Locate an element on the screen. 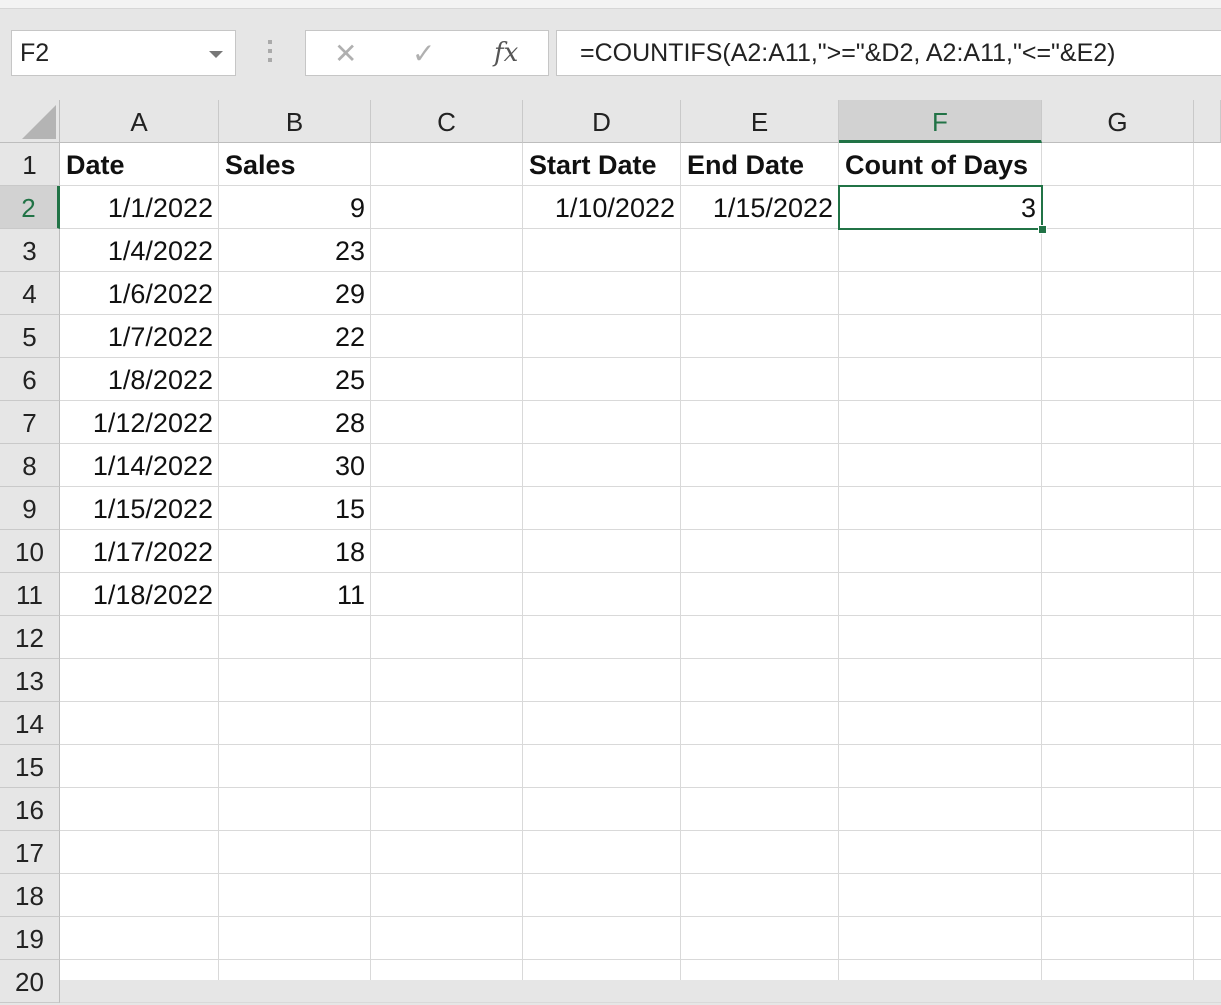 Image resolution: width=1221 pixels, height=1005 pixels. select-all-button is located at coordinates (30, 121).